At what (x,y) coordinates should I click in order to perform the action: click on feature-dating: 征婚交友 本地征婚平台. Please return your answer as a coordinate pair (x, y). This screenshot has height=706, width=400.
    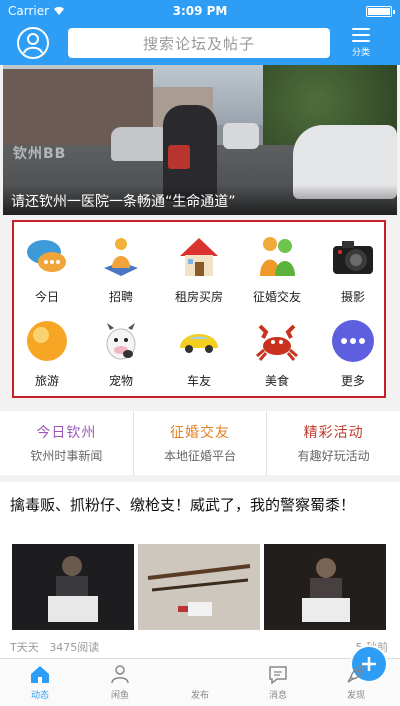
    Looking at the image, I should click on (201, 443).